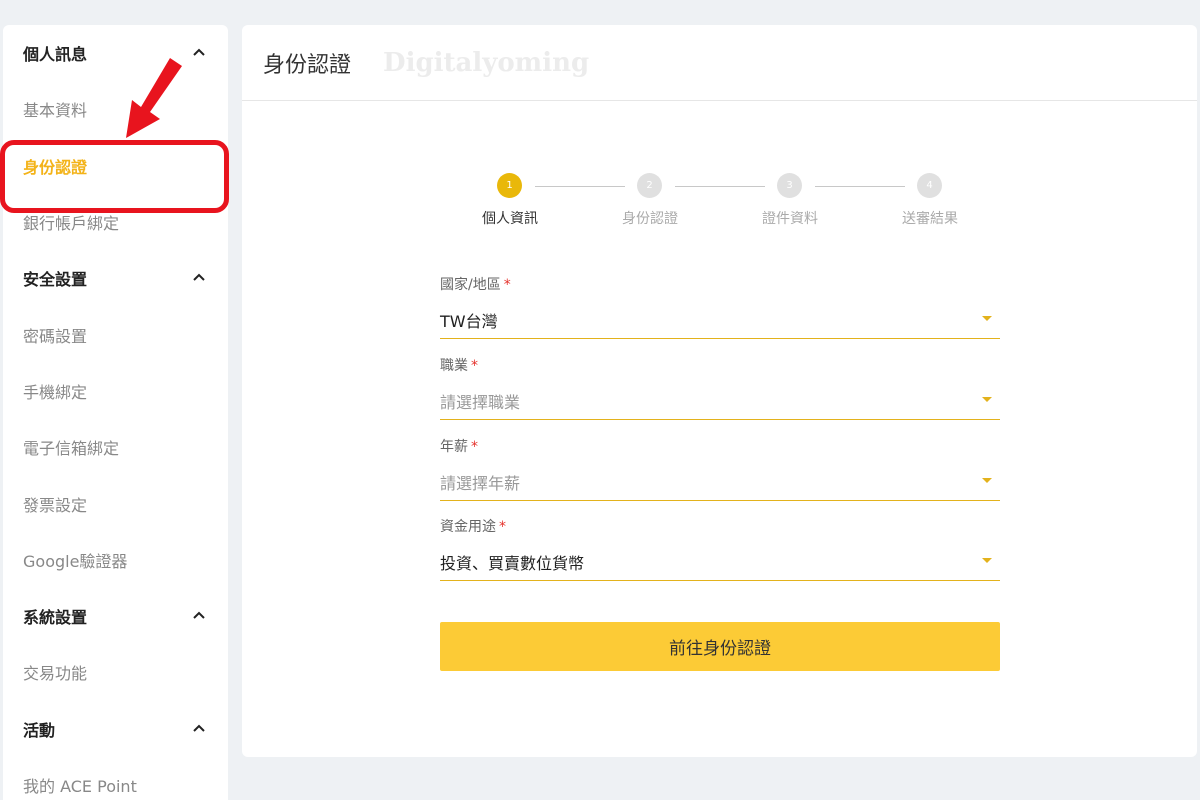  What do you see at coordinates (454, 447) in the screenshot?
I see `salary-label-text: 年薪` at bounding box center [454, 447].